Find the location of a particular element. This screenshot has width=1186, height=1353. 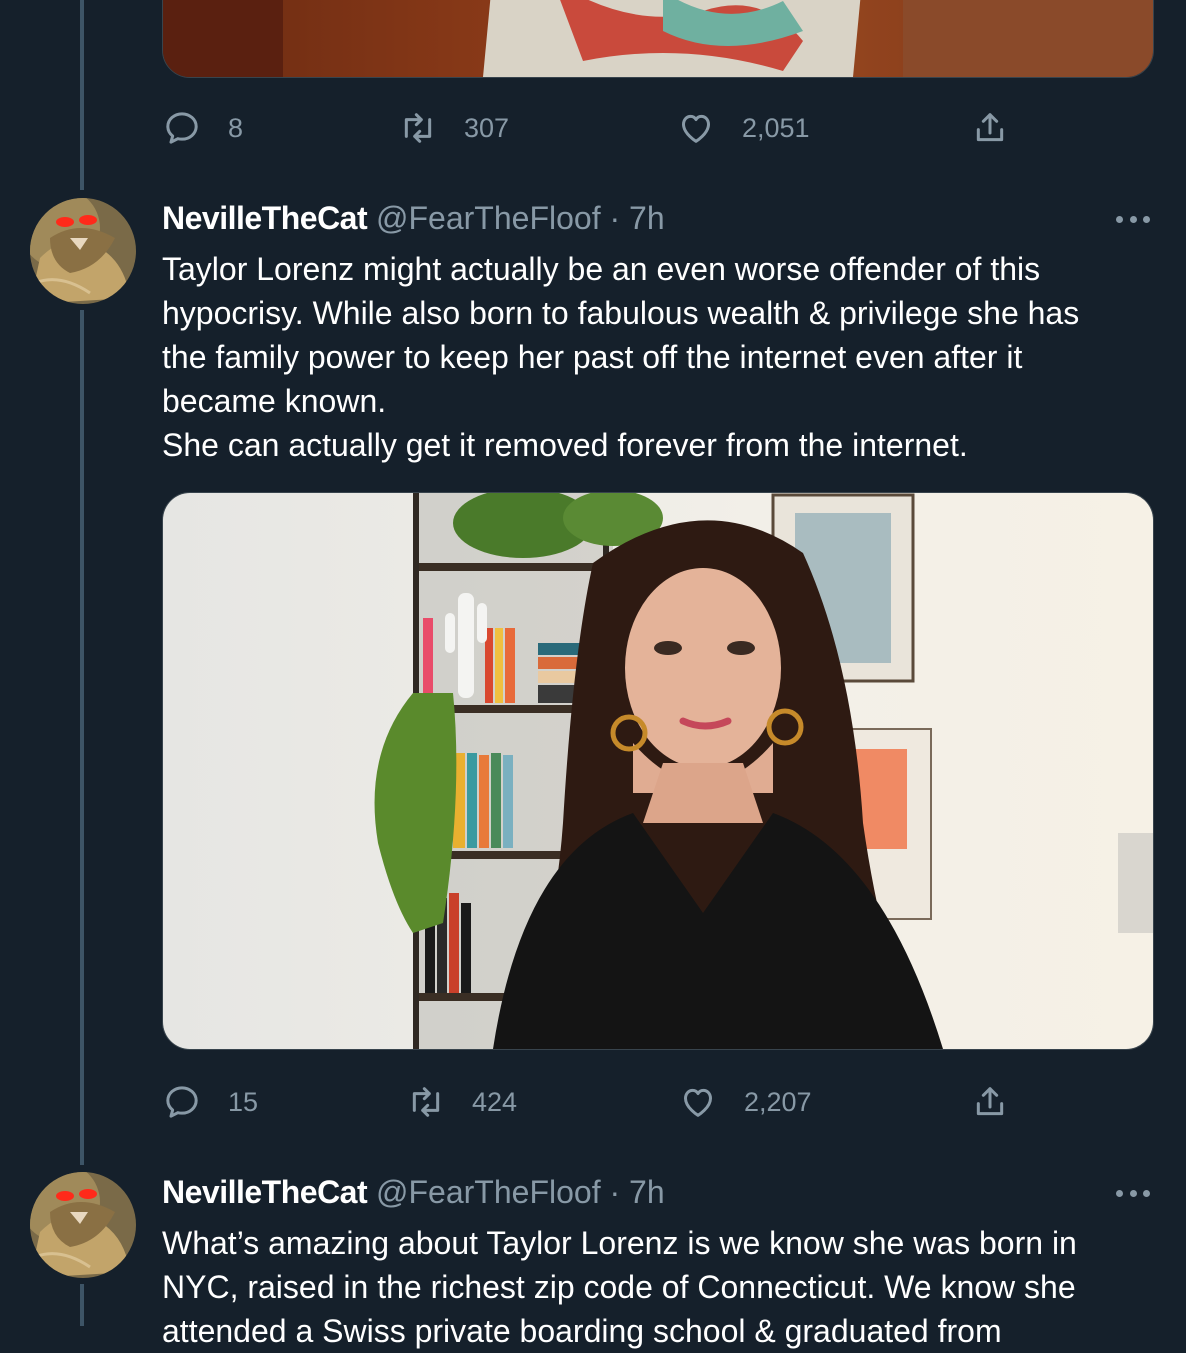

tweet-media-image-partial is located at coordinates (658, 39).